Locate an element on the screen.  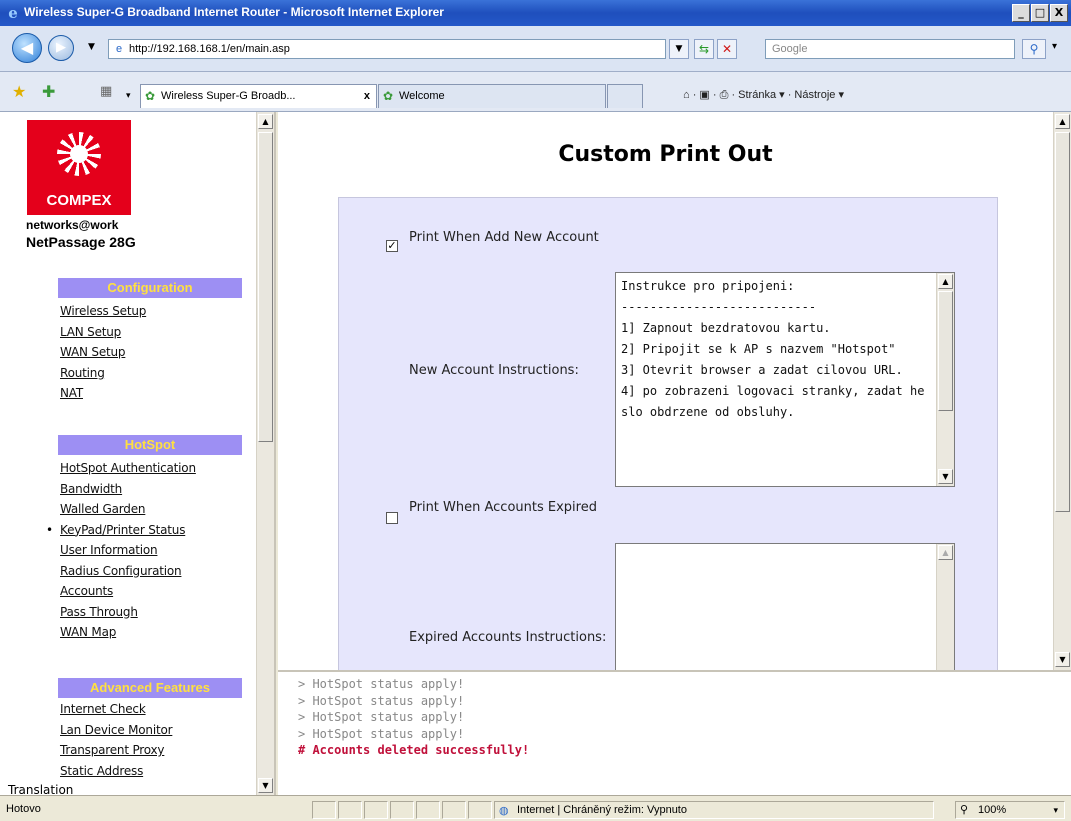
nav-keypad-printer-status: KeyPad/Printer Status is located at coordinates (121, 530).